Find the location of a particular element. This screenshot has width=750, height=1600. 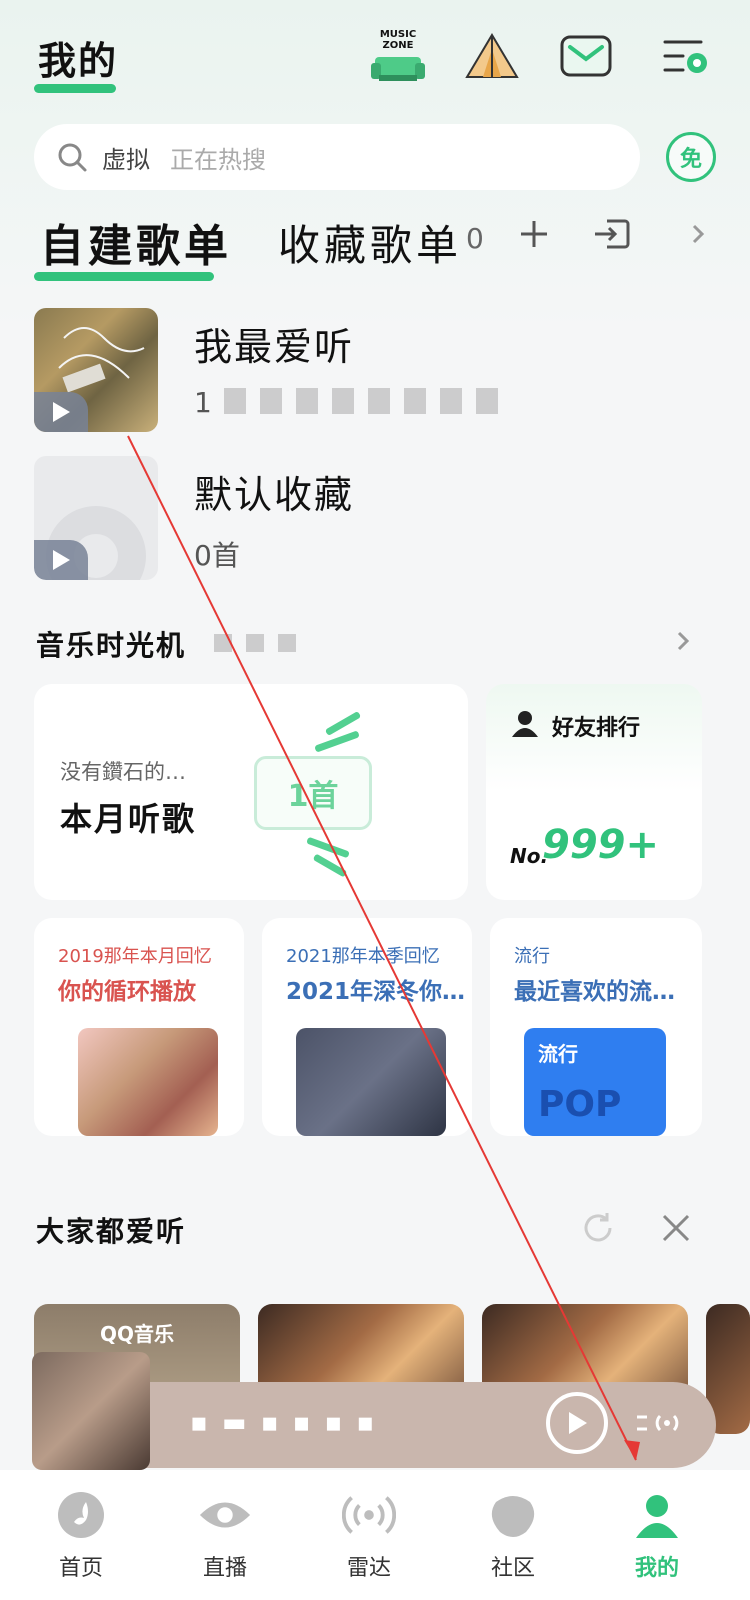

playlist-name: 默认收藏 is located at coordinates (274, 495).